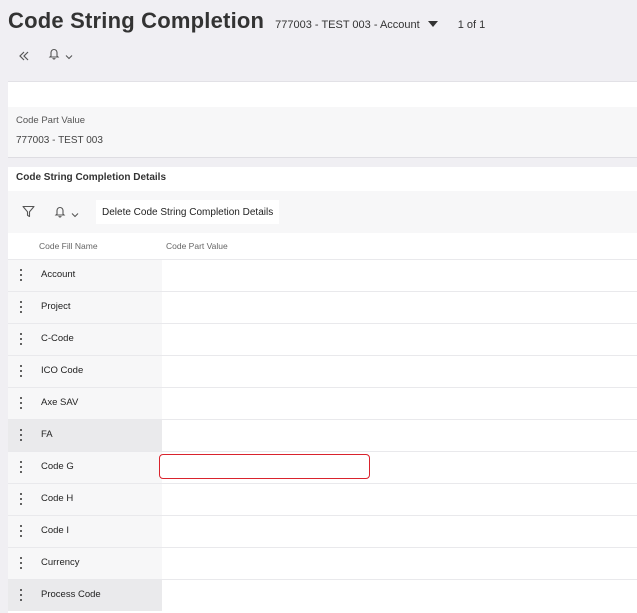 The height and width of the screenshot is (613, 637). I want to click on code-fill-name: Currency, so click(60, 562).